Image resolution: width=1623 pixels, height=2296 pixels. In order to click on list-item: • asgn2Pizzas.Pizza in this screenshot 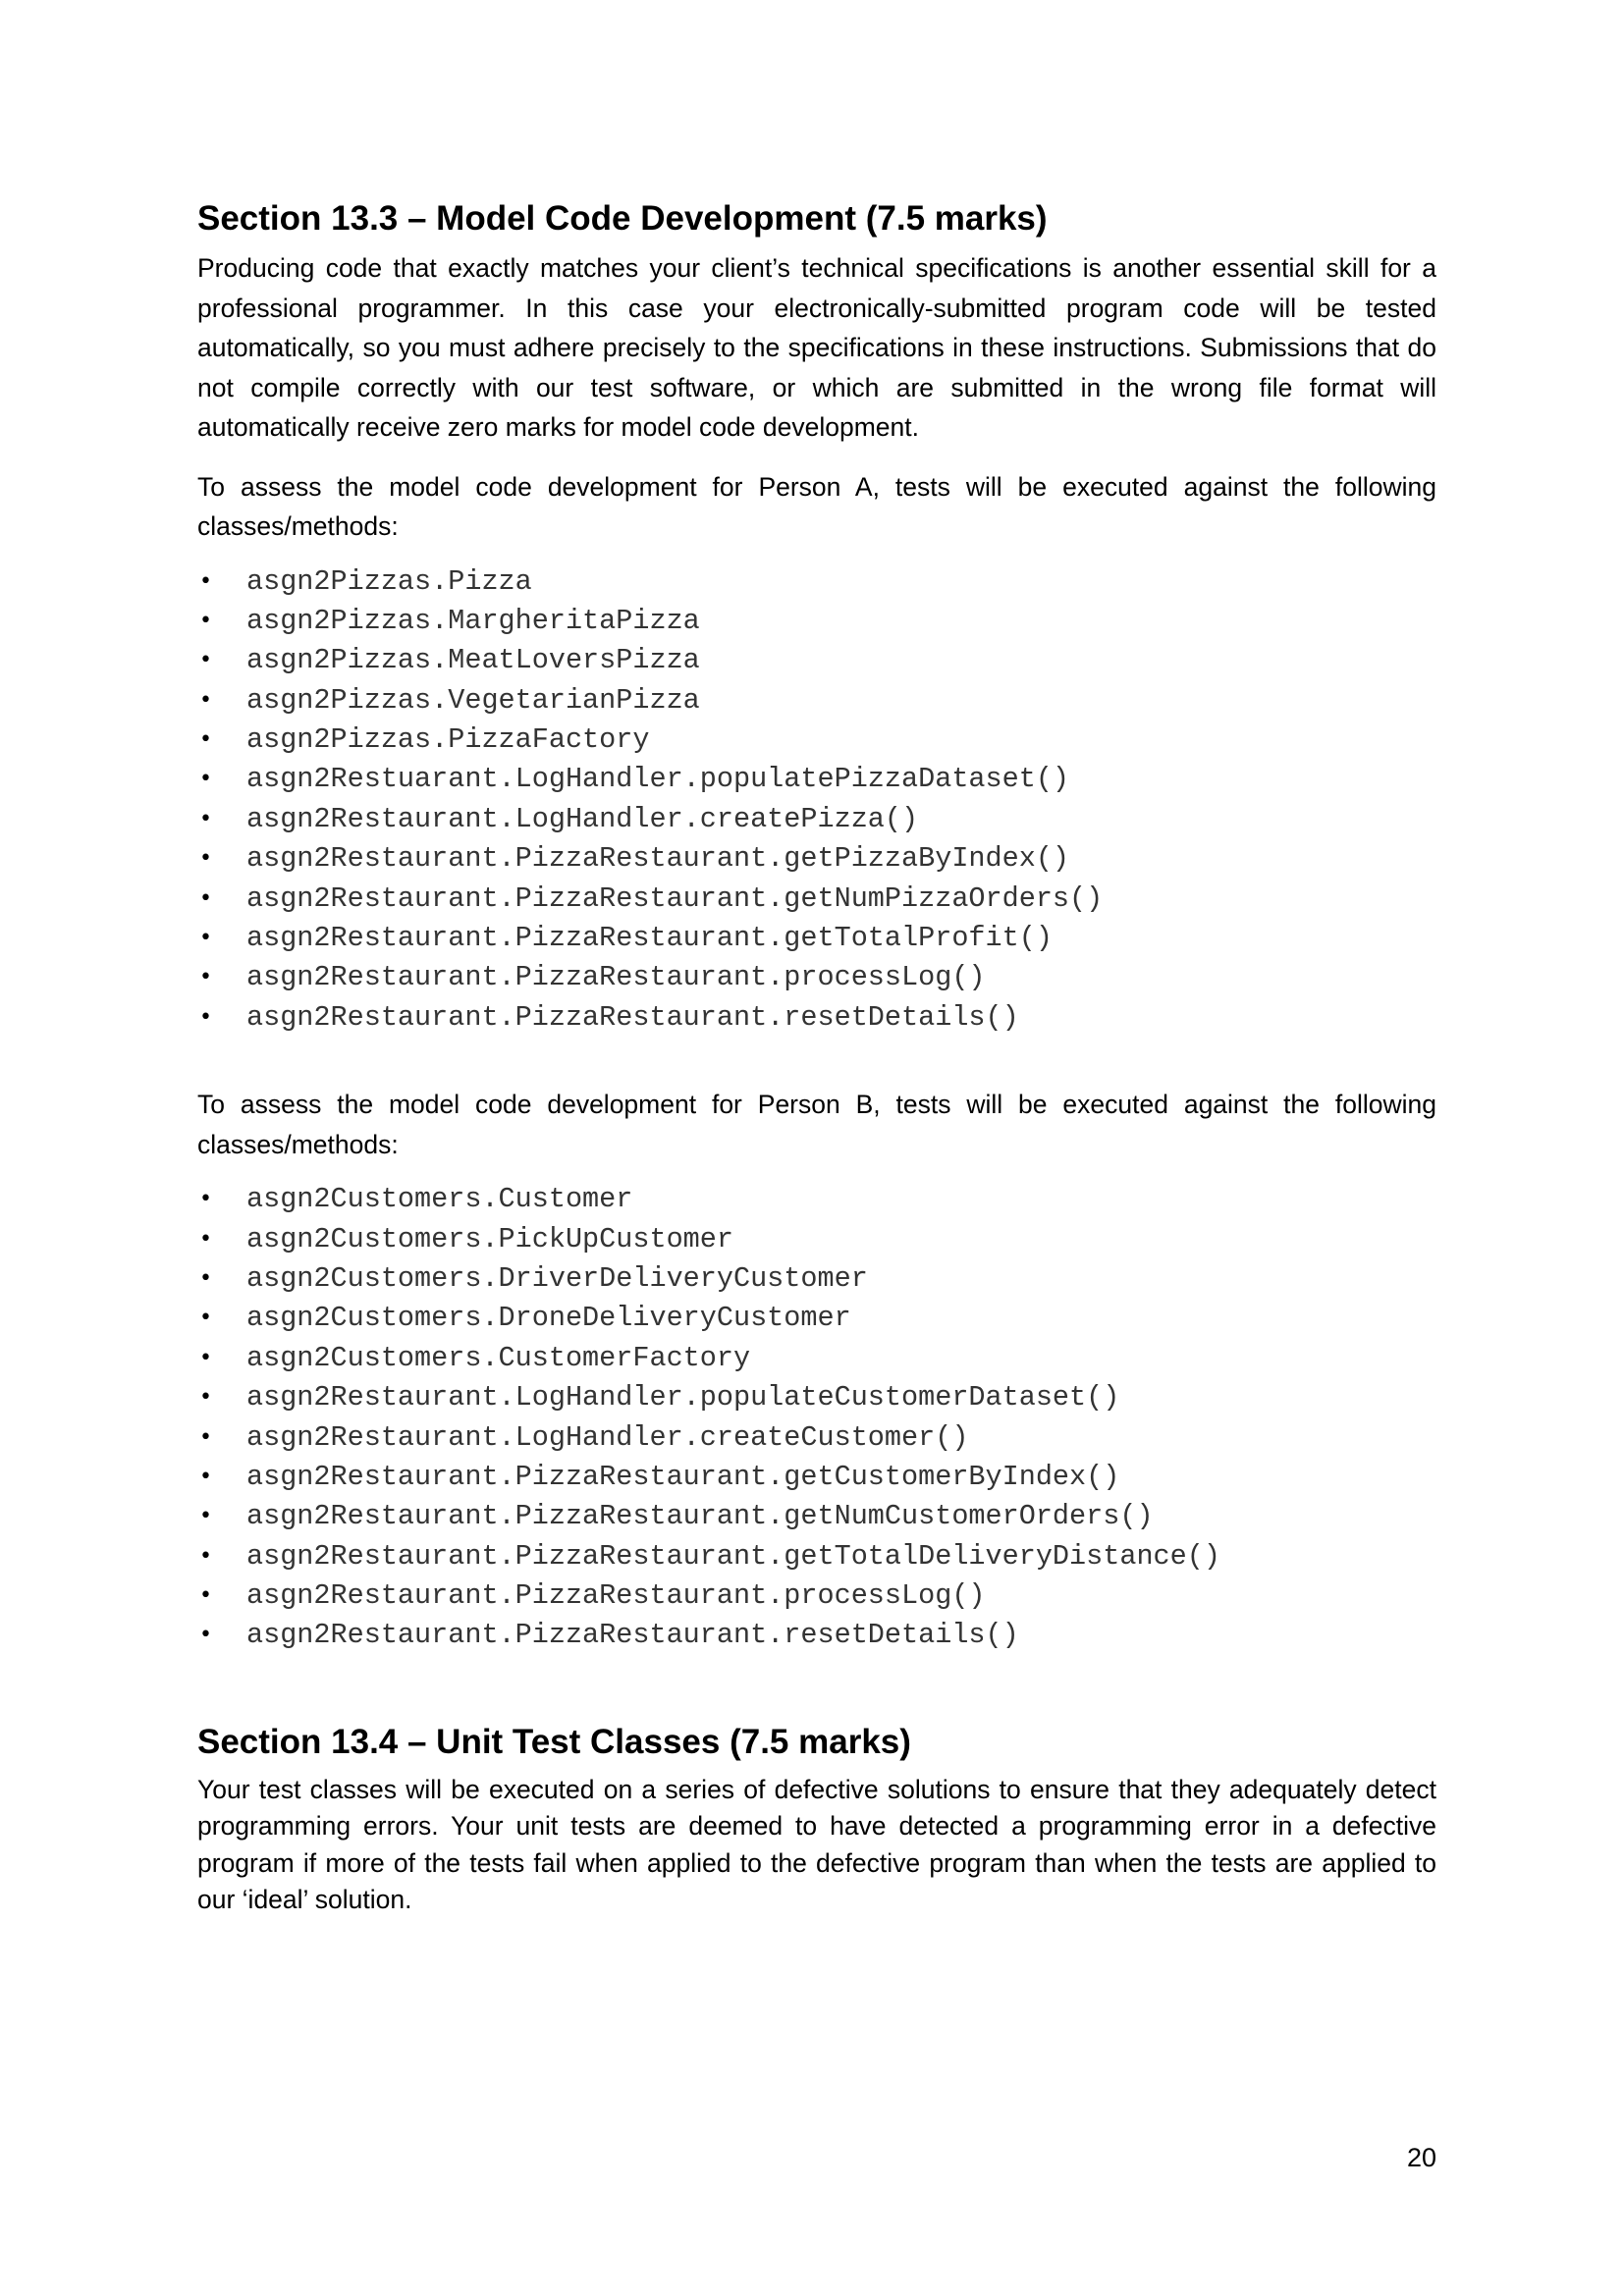, I will do `click(816, 582)`.